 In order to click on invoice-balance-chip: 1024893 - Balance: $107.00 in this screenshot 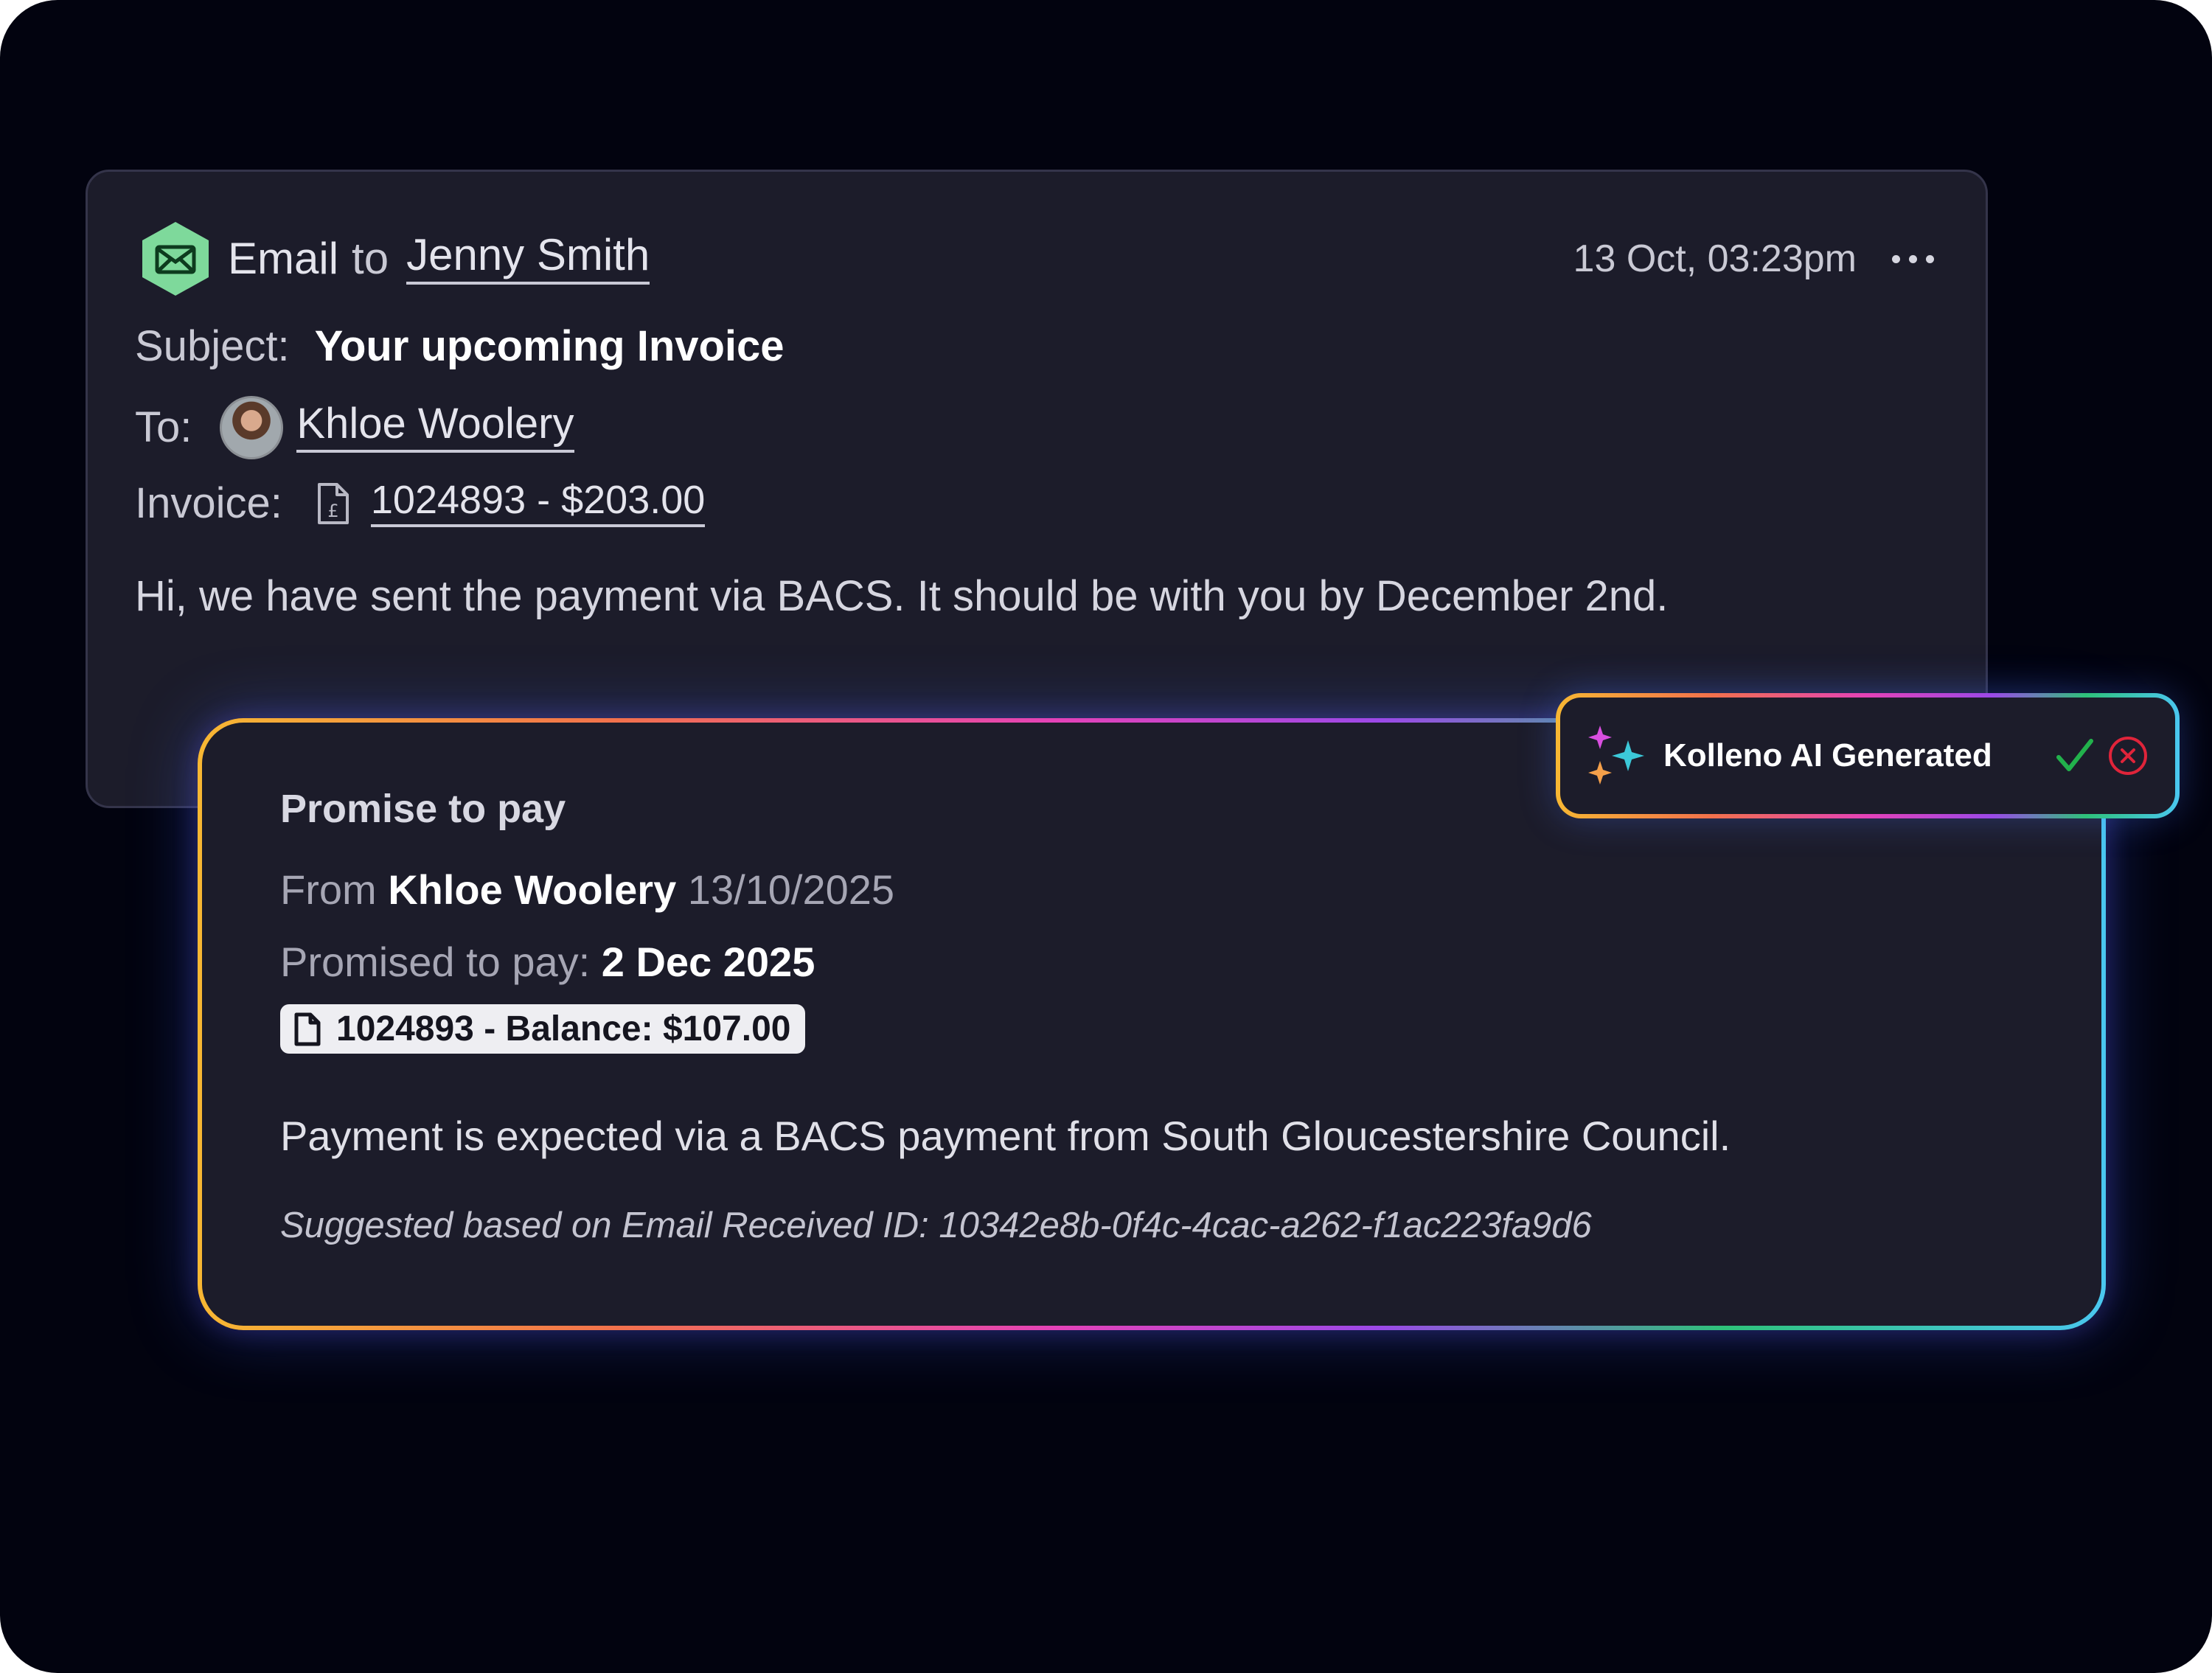, I will do `click(543, 1029)`.